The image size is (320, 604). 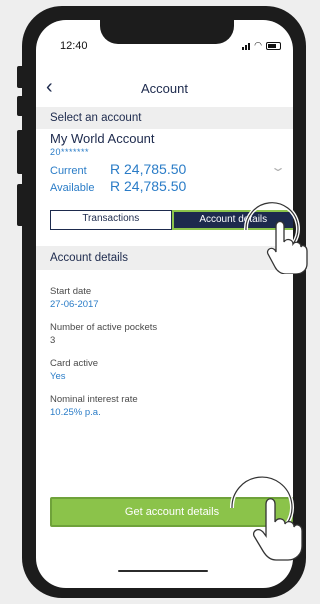 I want to click on available-label: Available, so click(x=72, y=188).